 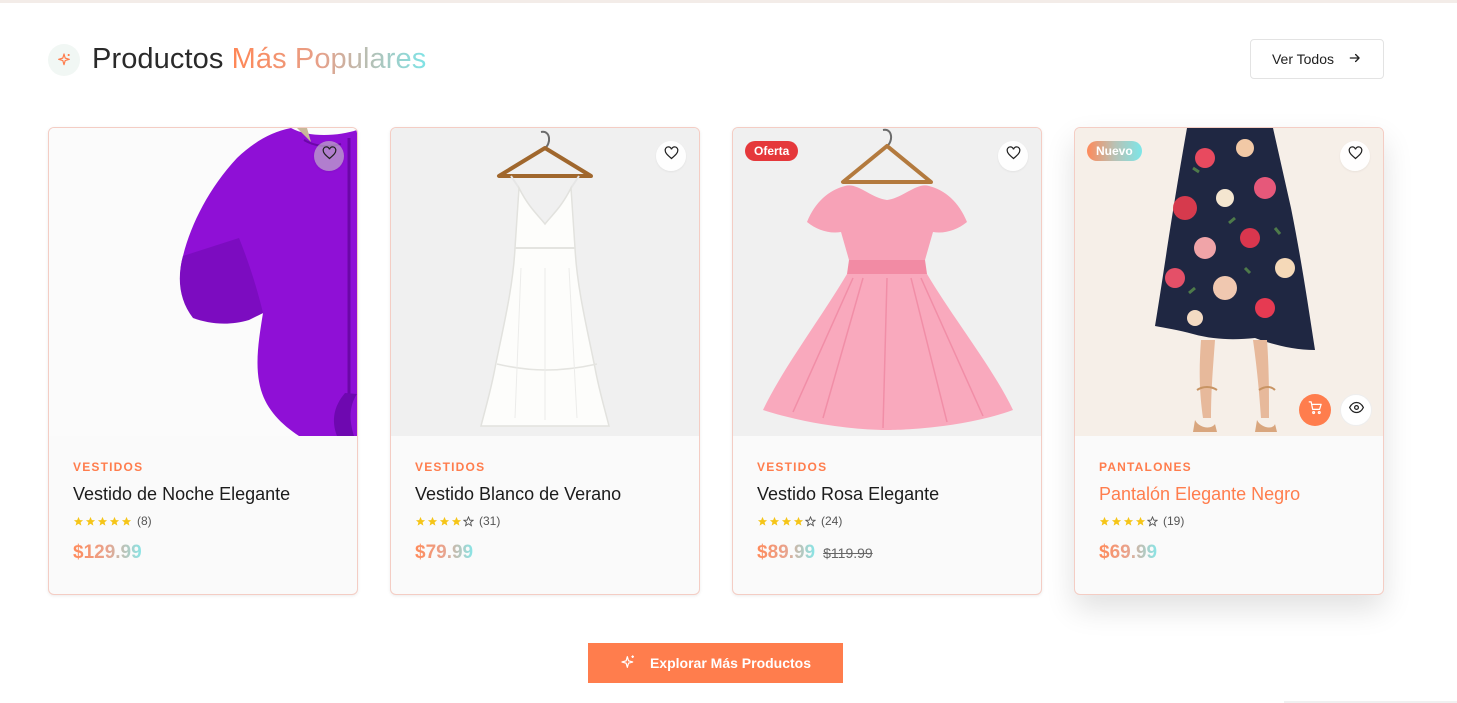 I want to click on title-highlight: Más Populares, so click(x=329, y=59).